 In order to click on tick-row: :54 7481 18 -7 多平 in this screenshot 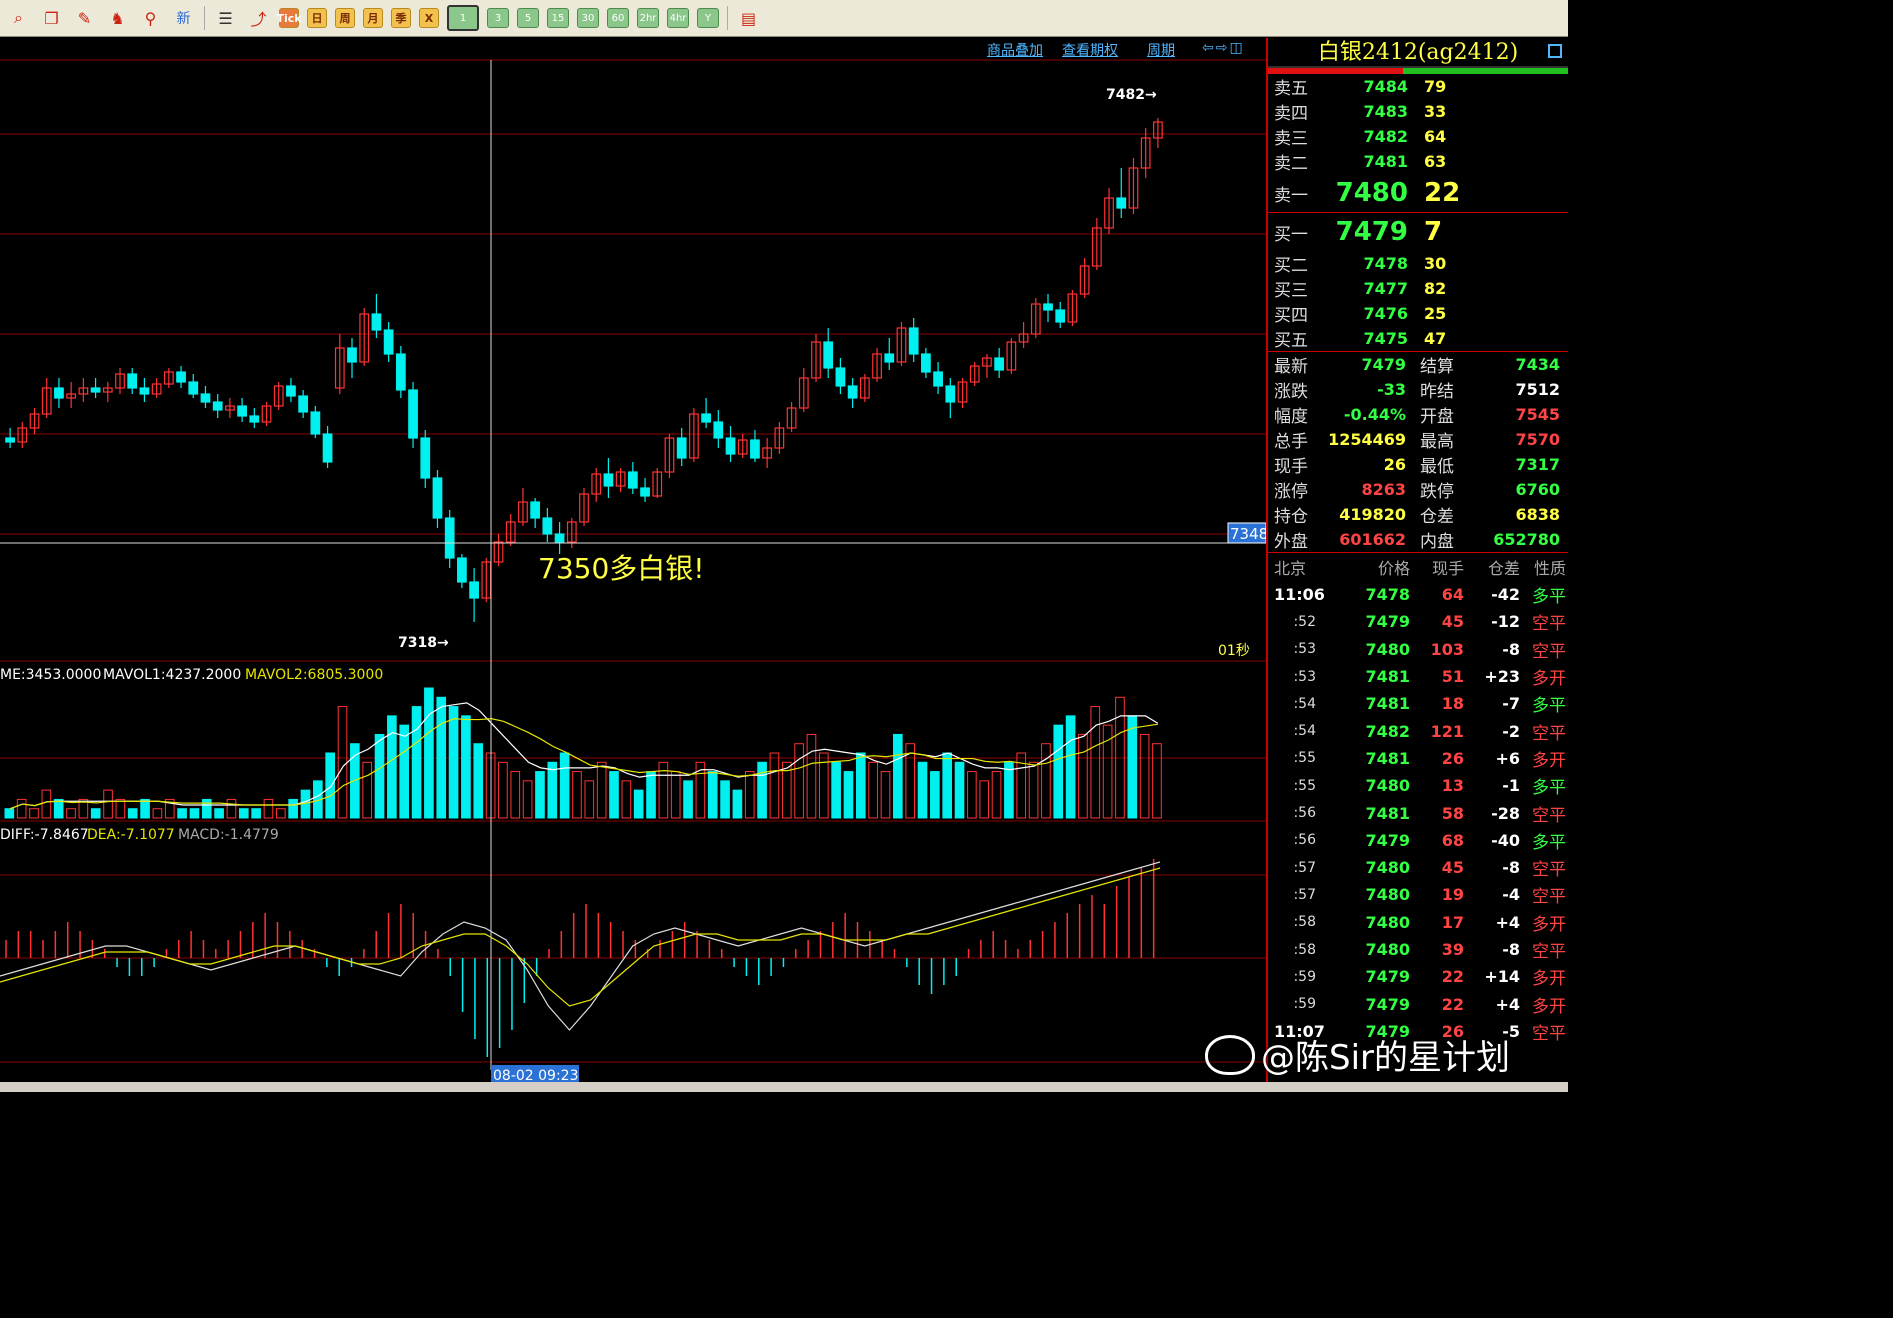, I will do `click(1418, 703)`.